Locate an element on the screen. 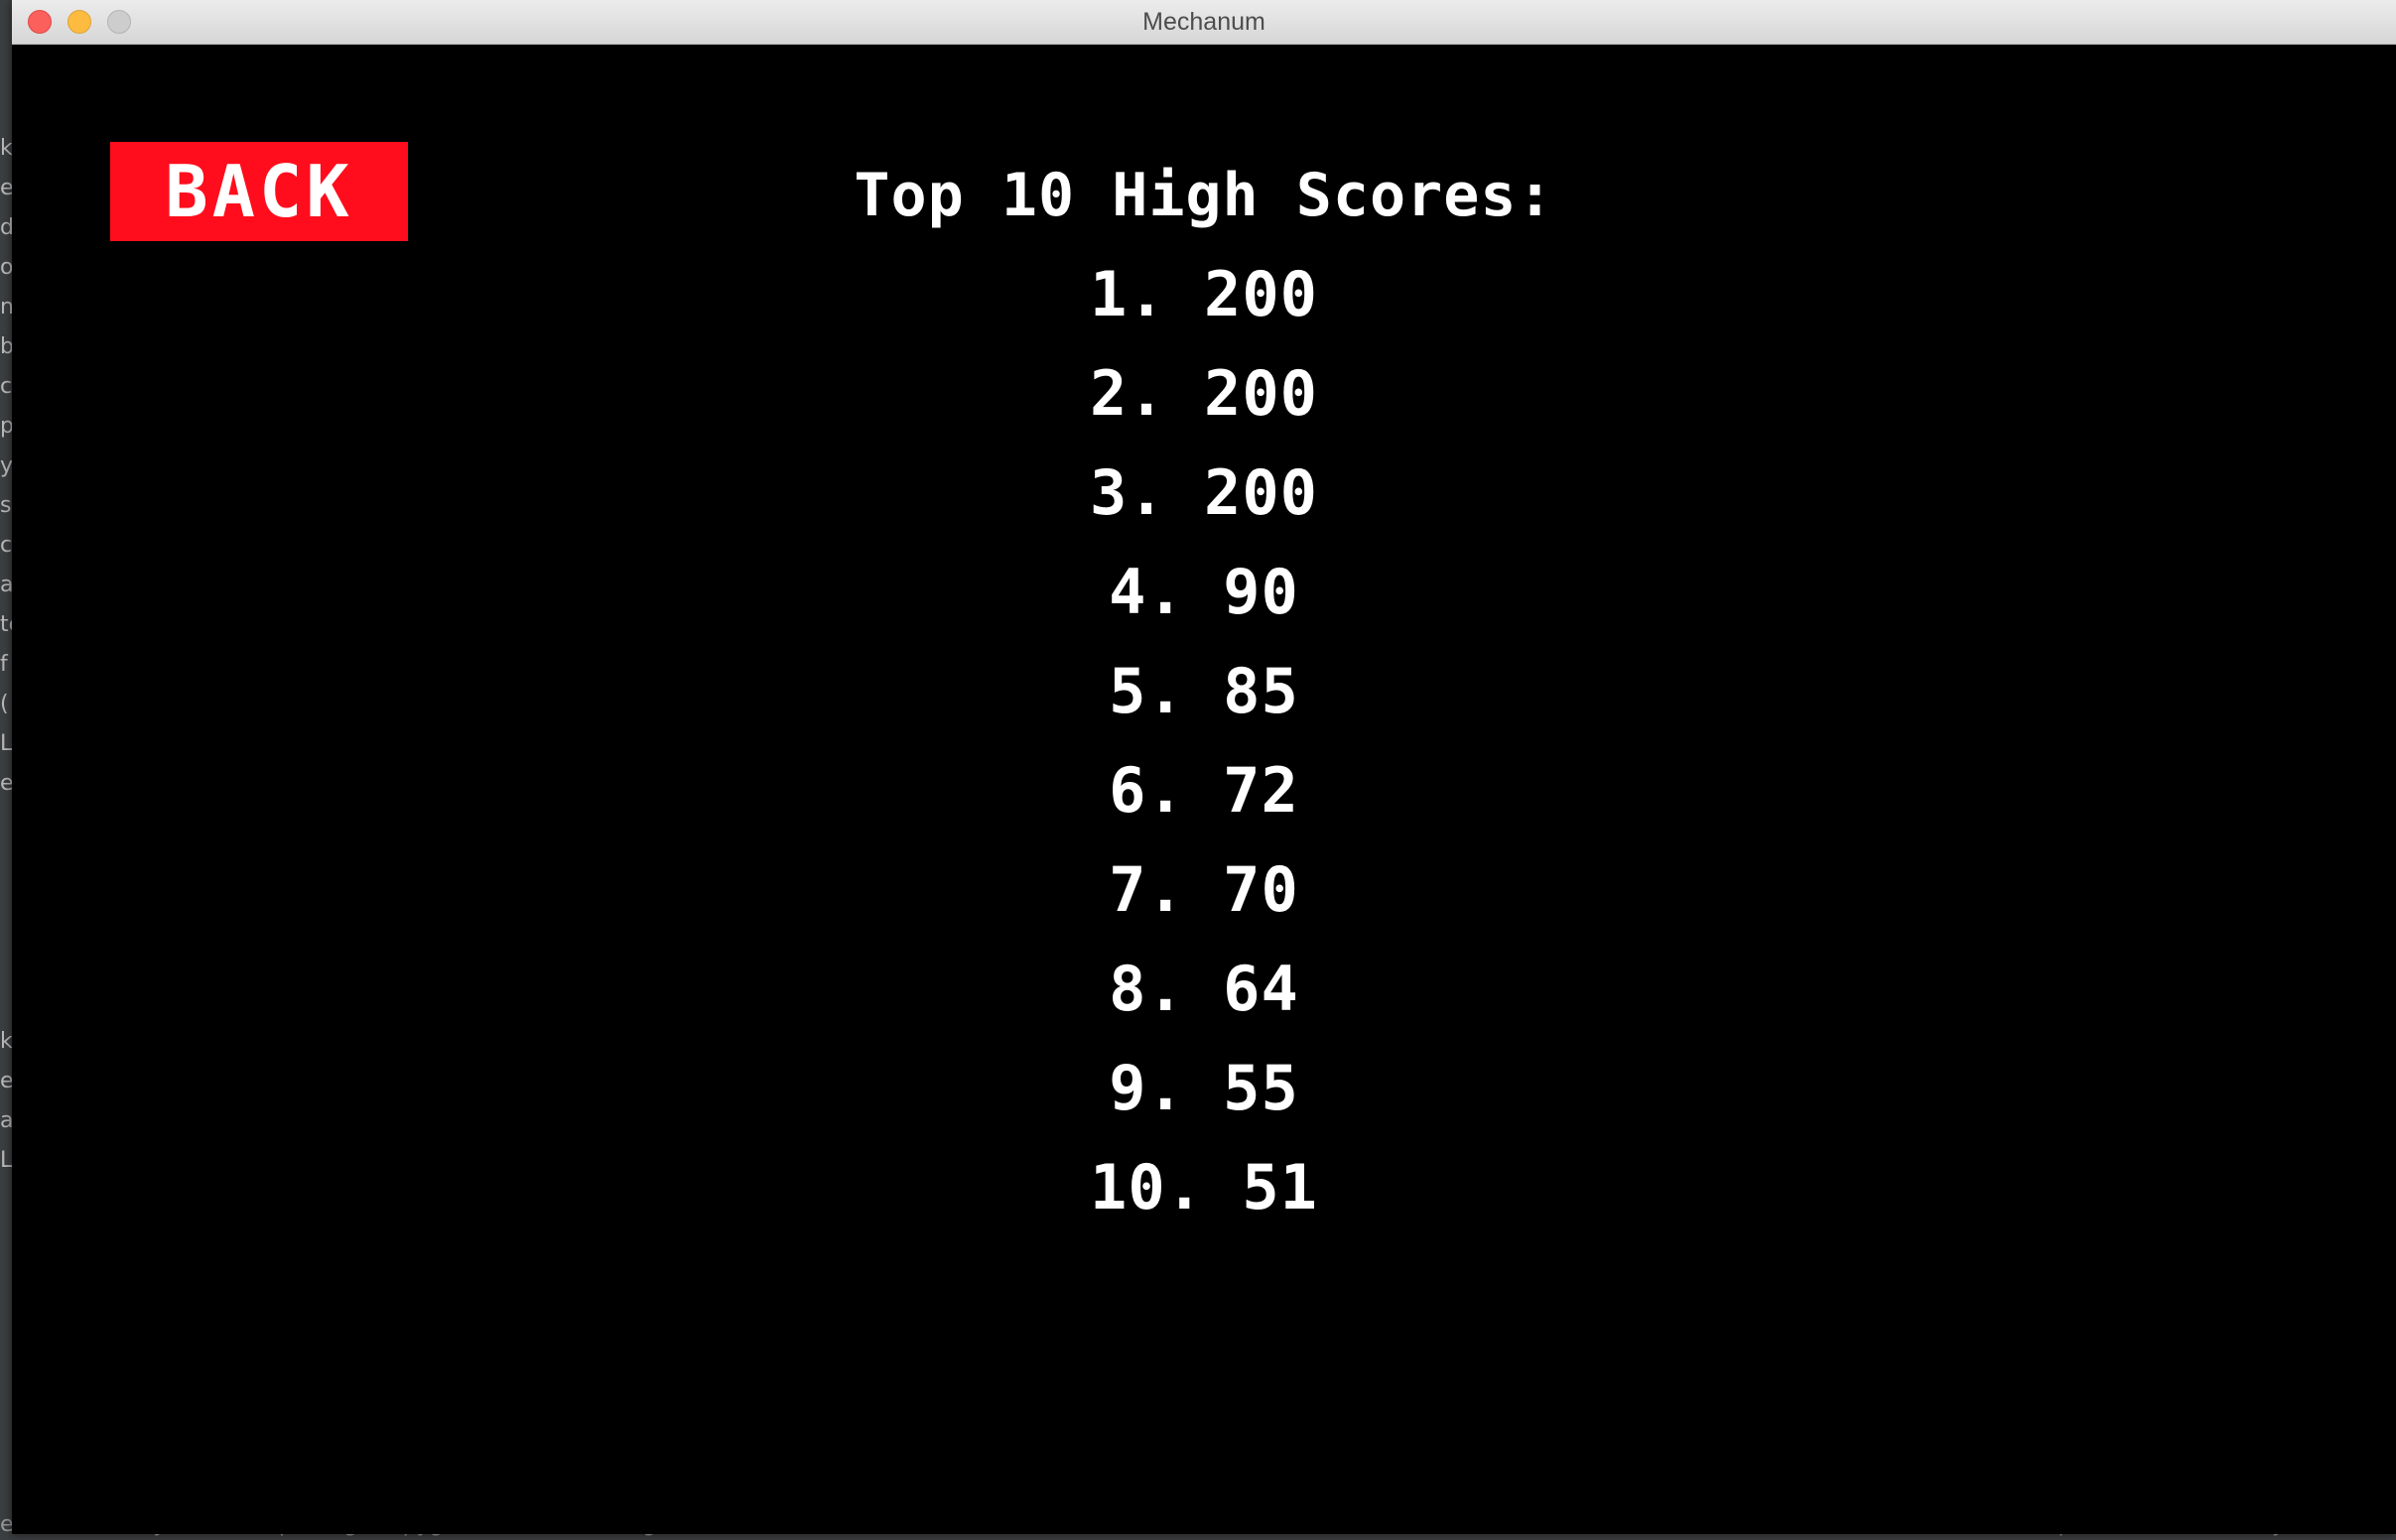  zoom-window-button is located at coordinates (119, 22).